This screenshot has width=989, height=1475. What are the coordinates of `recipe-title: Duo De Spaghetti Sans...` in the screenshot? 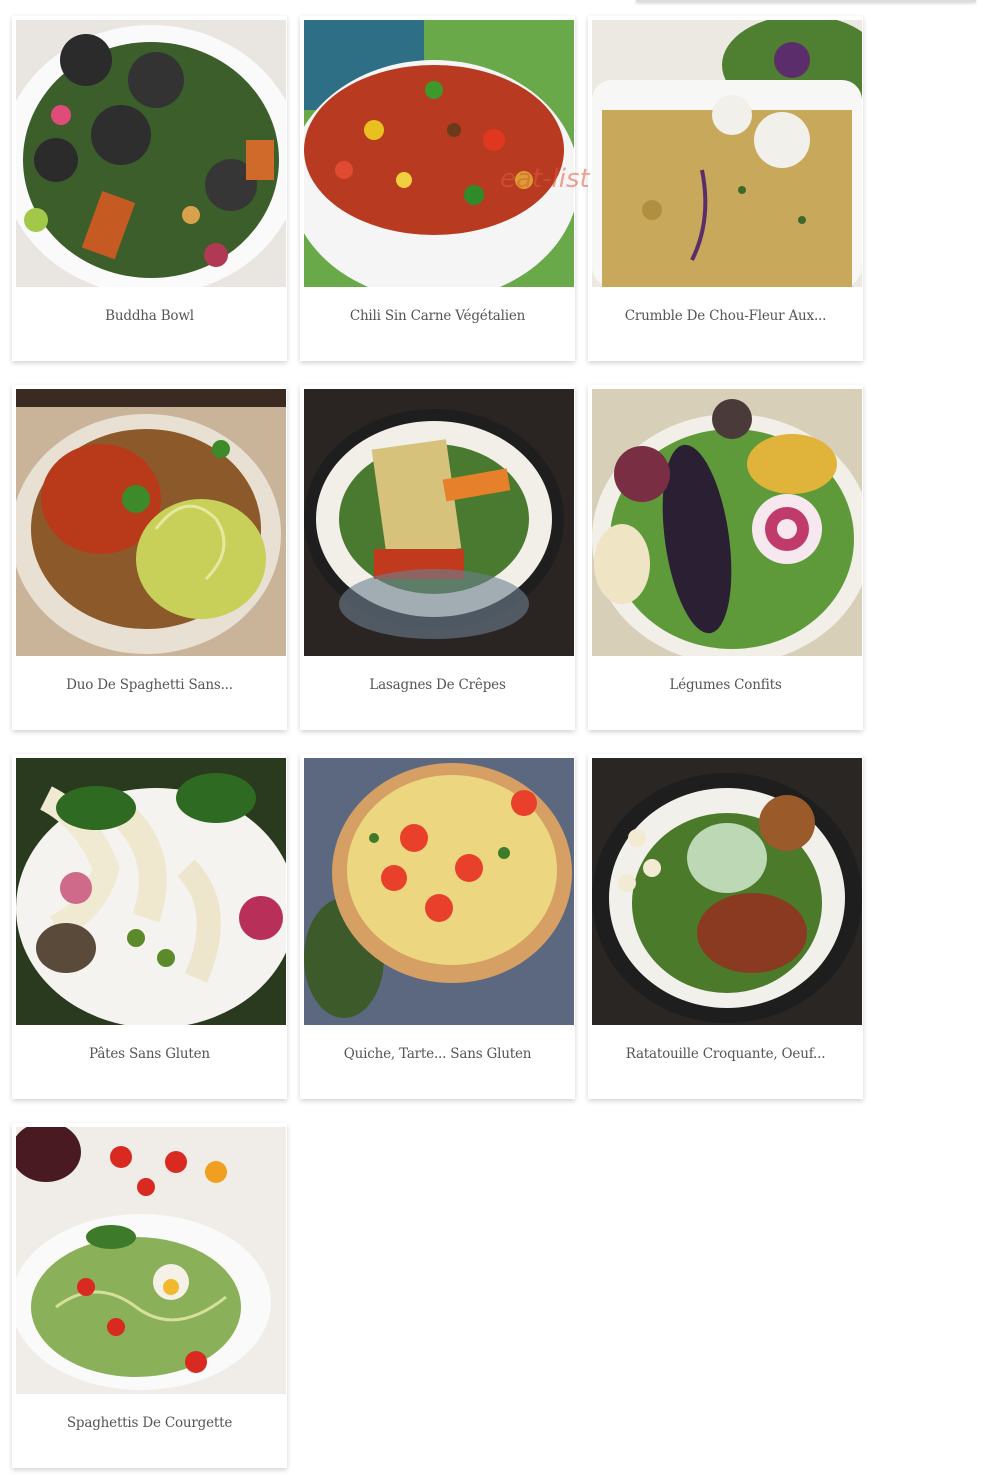 It's located at (149, 685).